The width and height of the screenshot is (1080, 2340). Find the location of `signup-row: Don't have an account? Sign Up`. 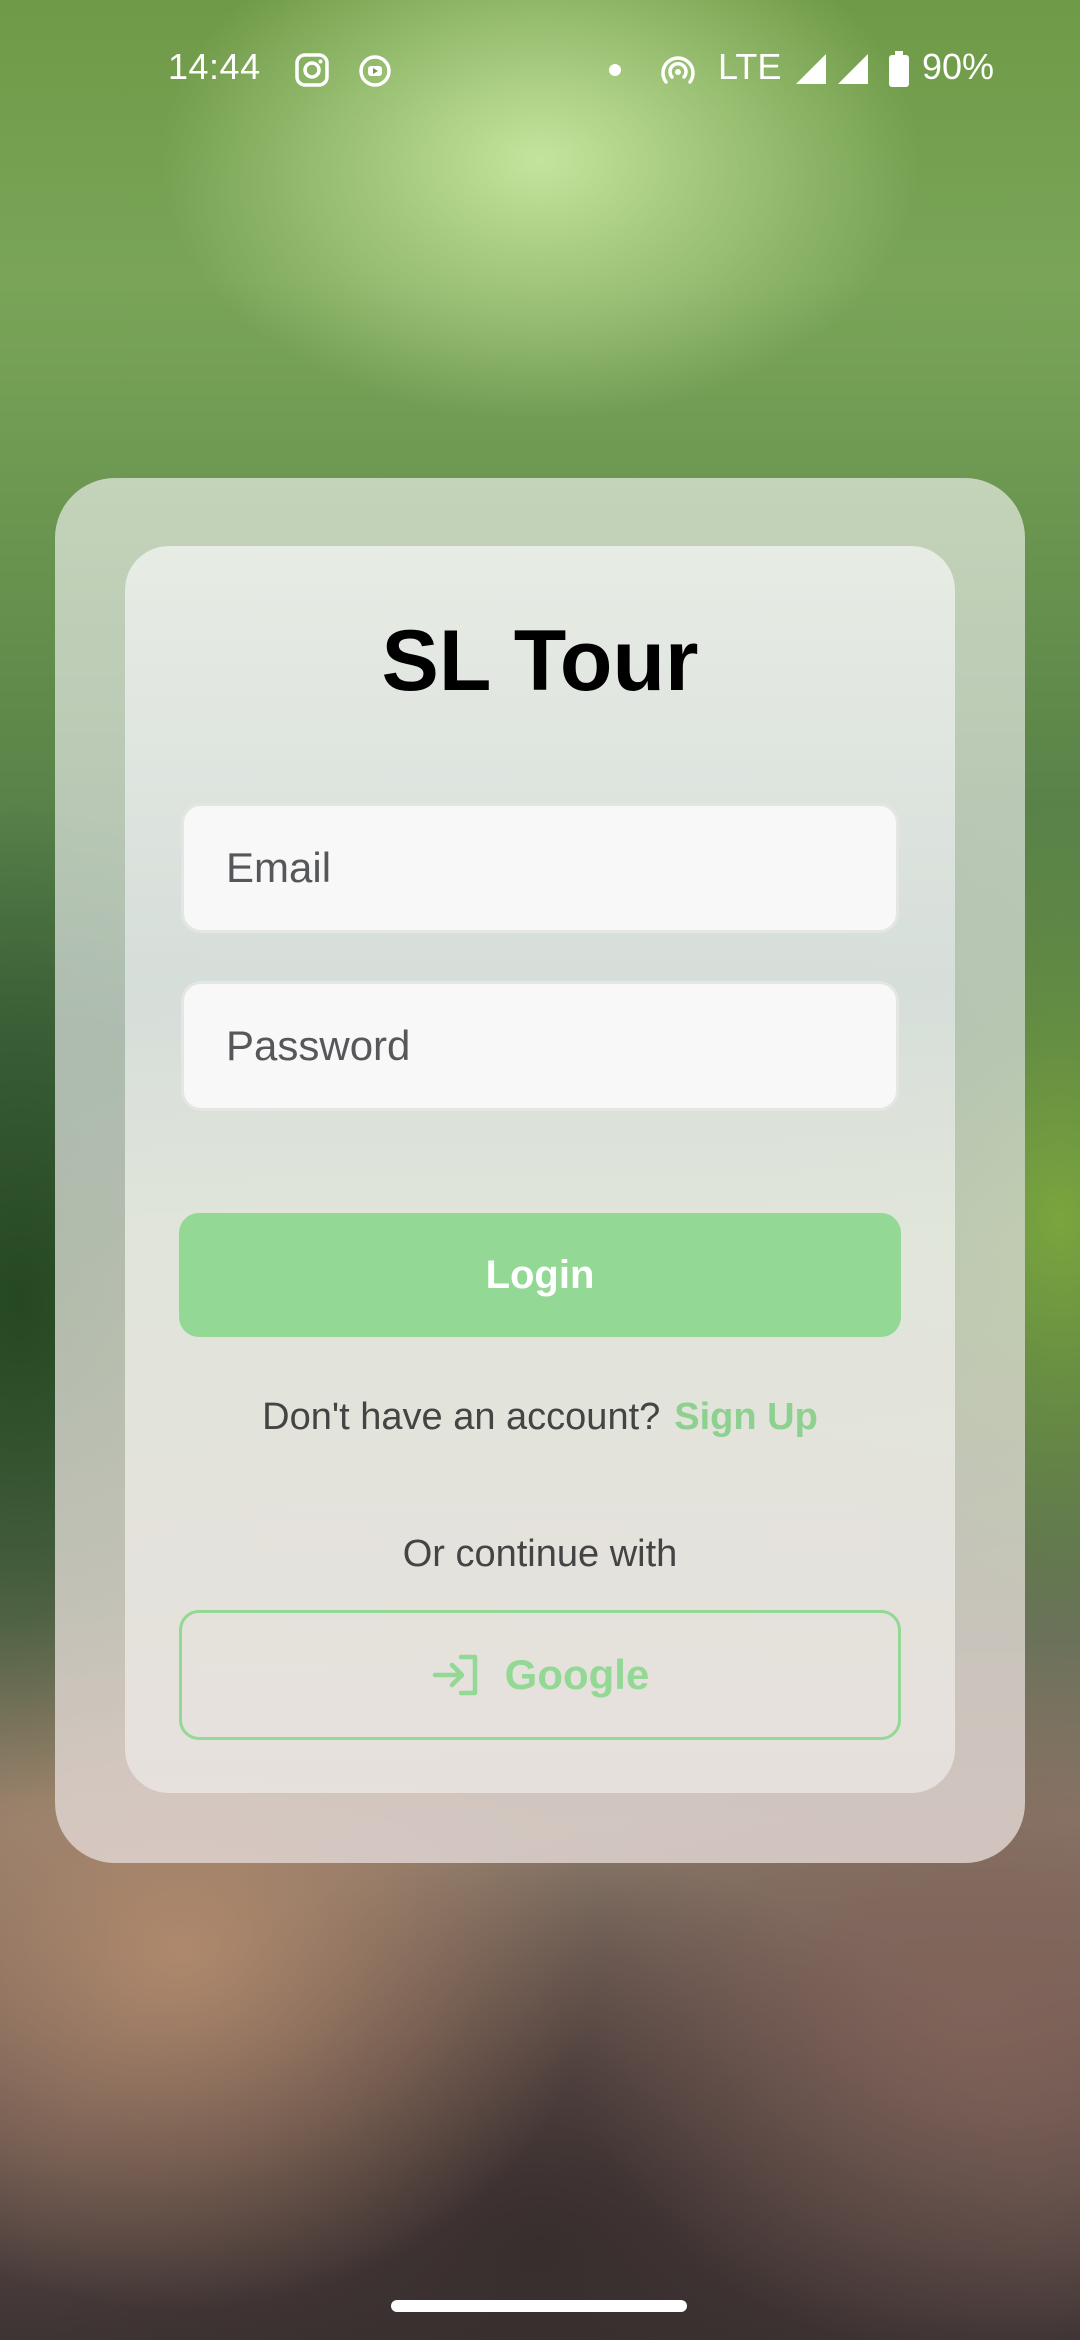

signup-row: Don't have an account? Sign Up is located at coordinates (540, 1417).